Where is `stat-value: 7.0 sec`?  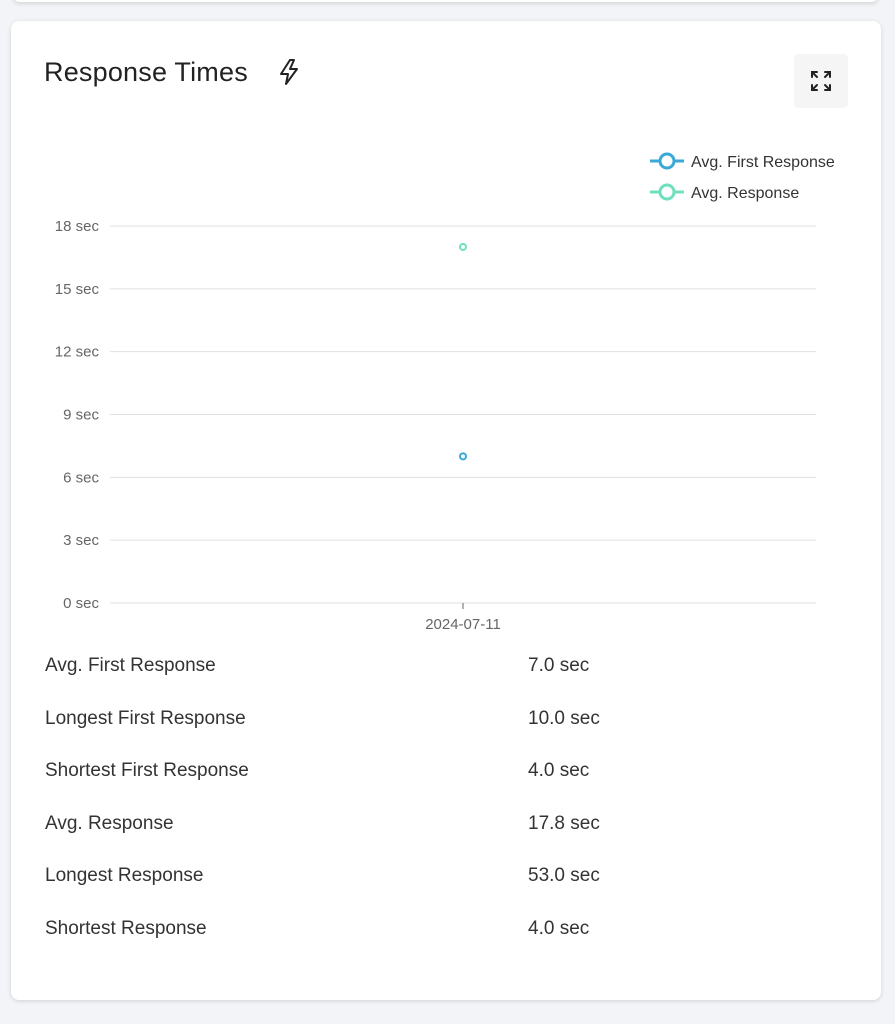 stat-value: 7.0 sec is located at coordinates (559, 665).